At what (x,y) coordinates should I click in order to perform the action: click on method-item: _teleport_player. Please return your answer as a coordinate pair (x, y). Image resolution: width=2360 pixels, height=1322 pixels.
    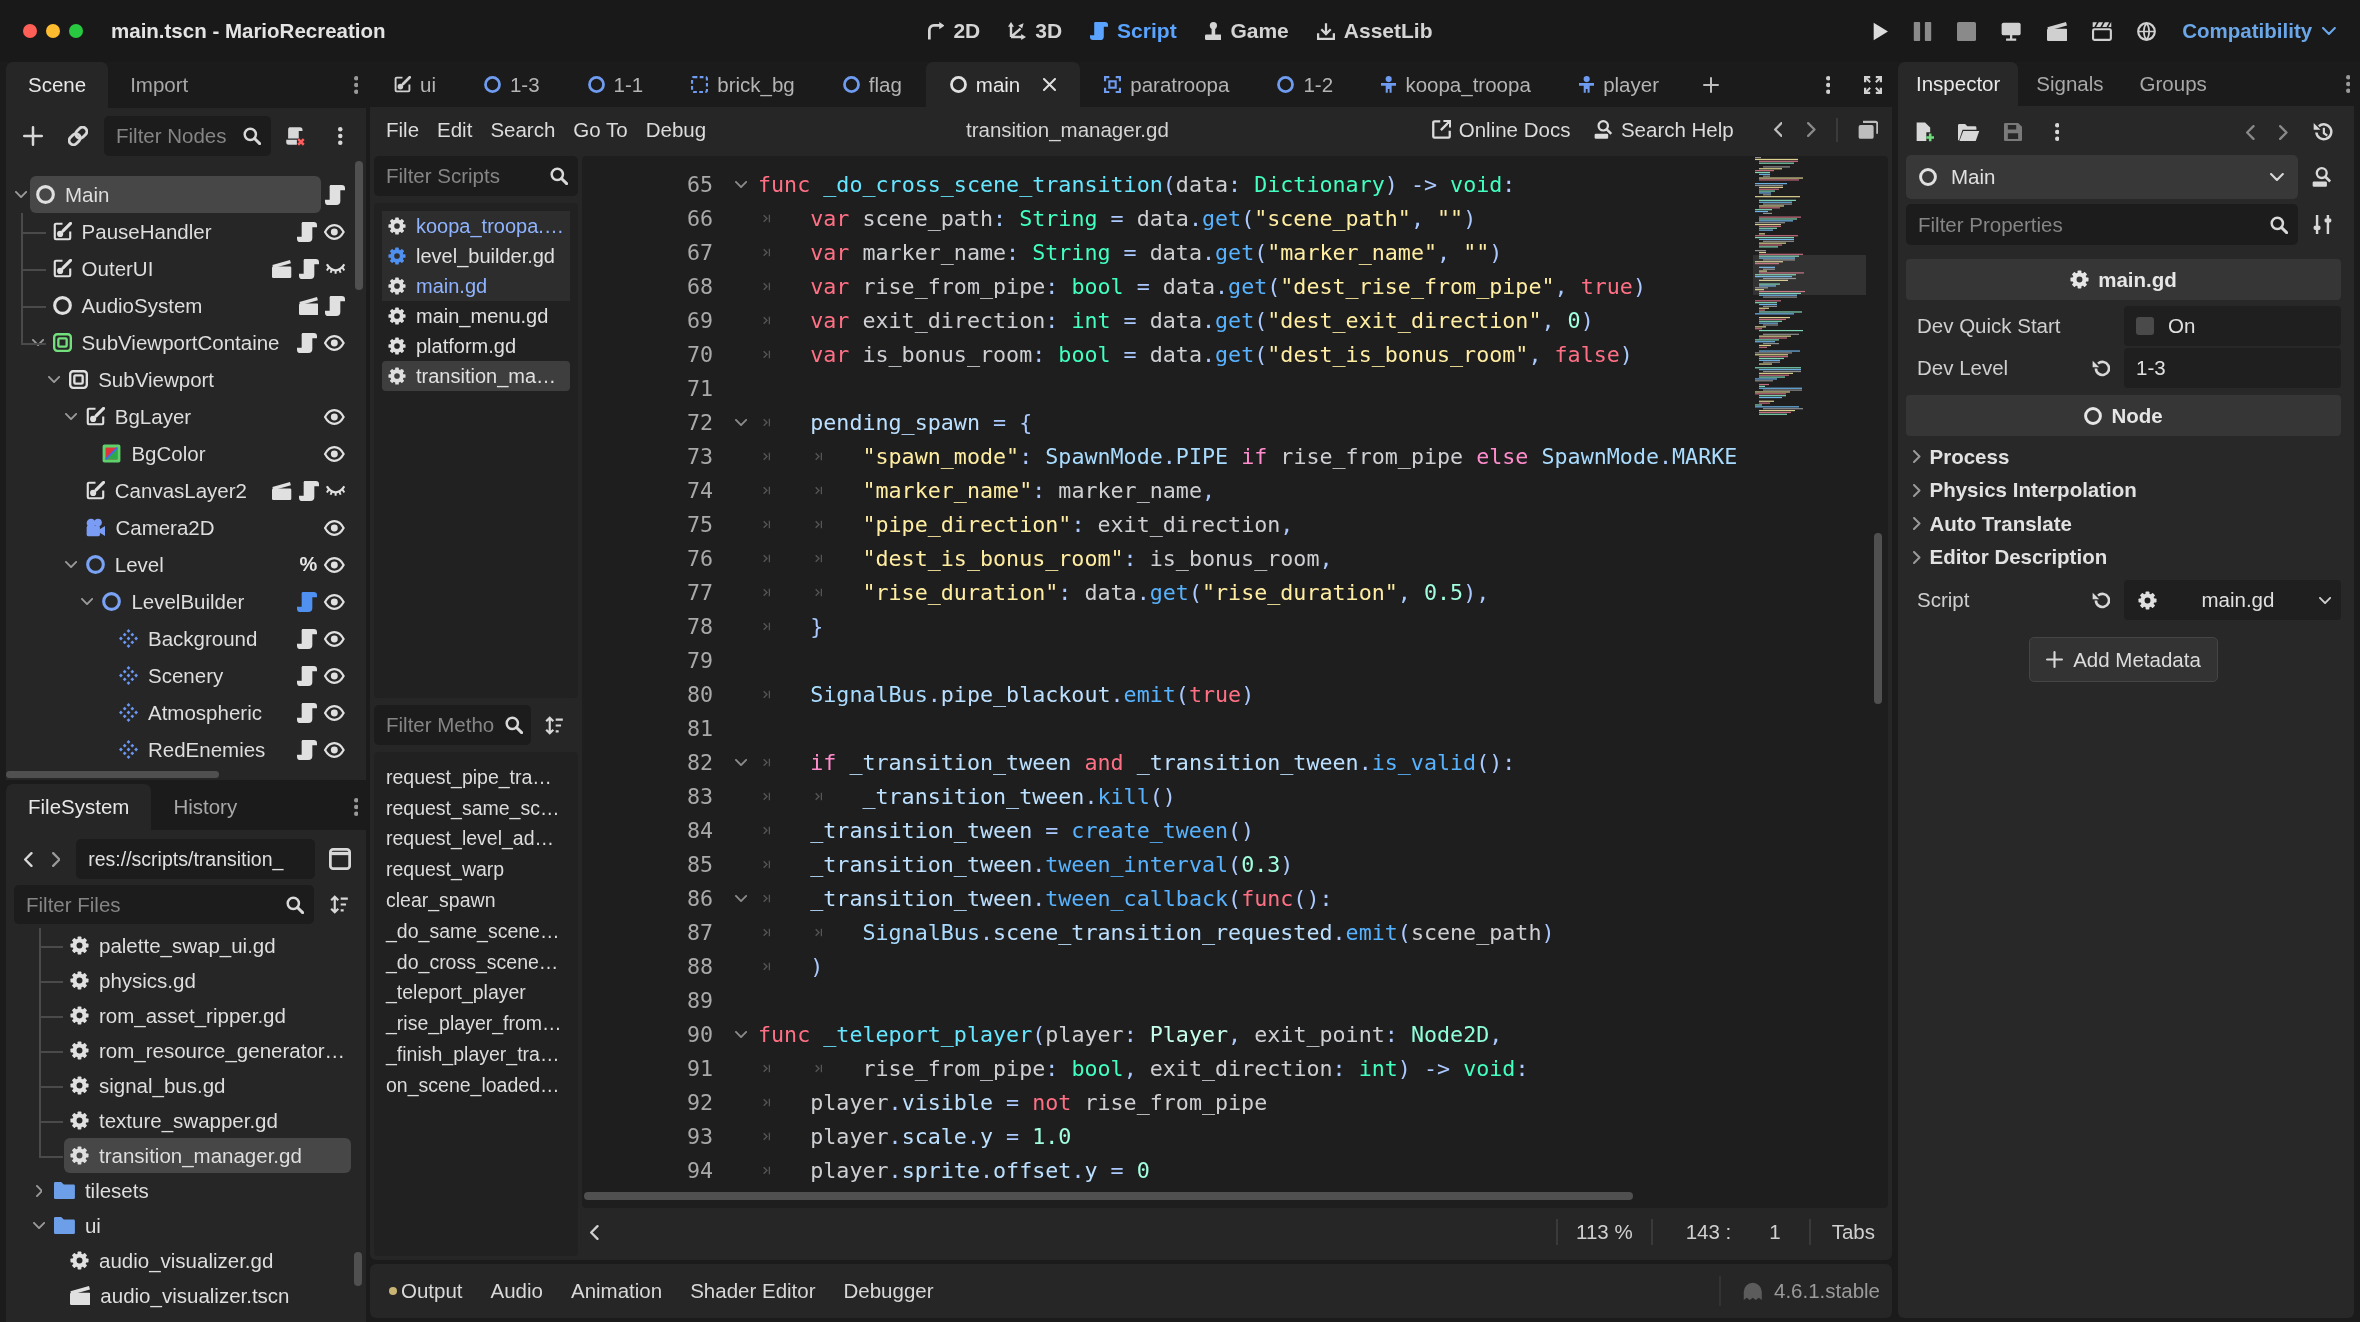
    Looking at the image, I should click on (456, 993).